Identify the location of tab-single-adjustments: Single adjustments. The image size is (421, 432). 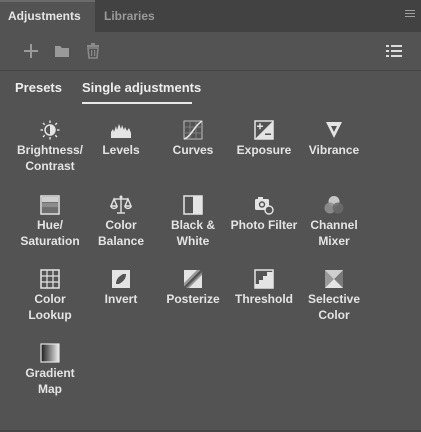
(141, 87).